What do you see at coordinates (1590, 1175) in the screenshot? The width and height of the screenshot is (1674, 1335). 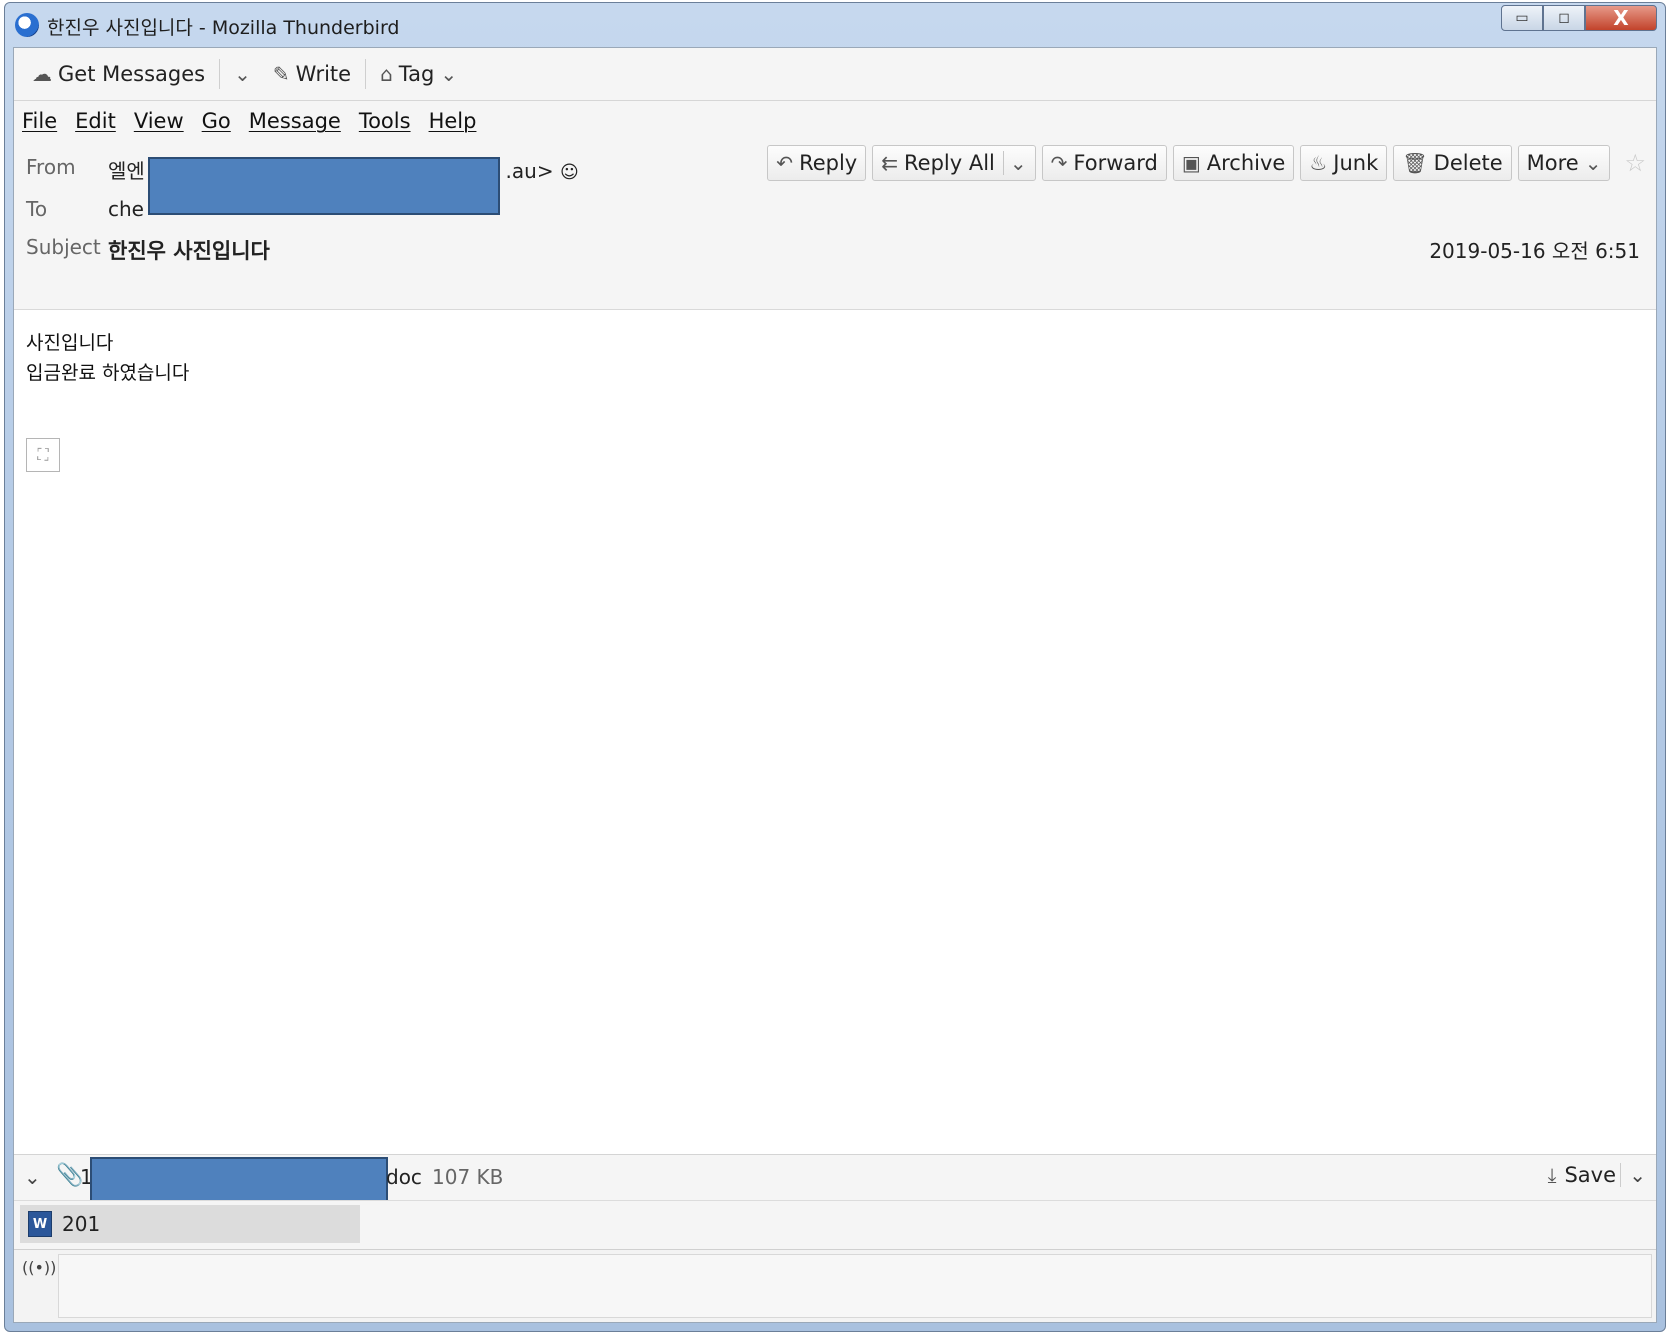 I see `save-label: Save` at bounding box center [1590, 1175].